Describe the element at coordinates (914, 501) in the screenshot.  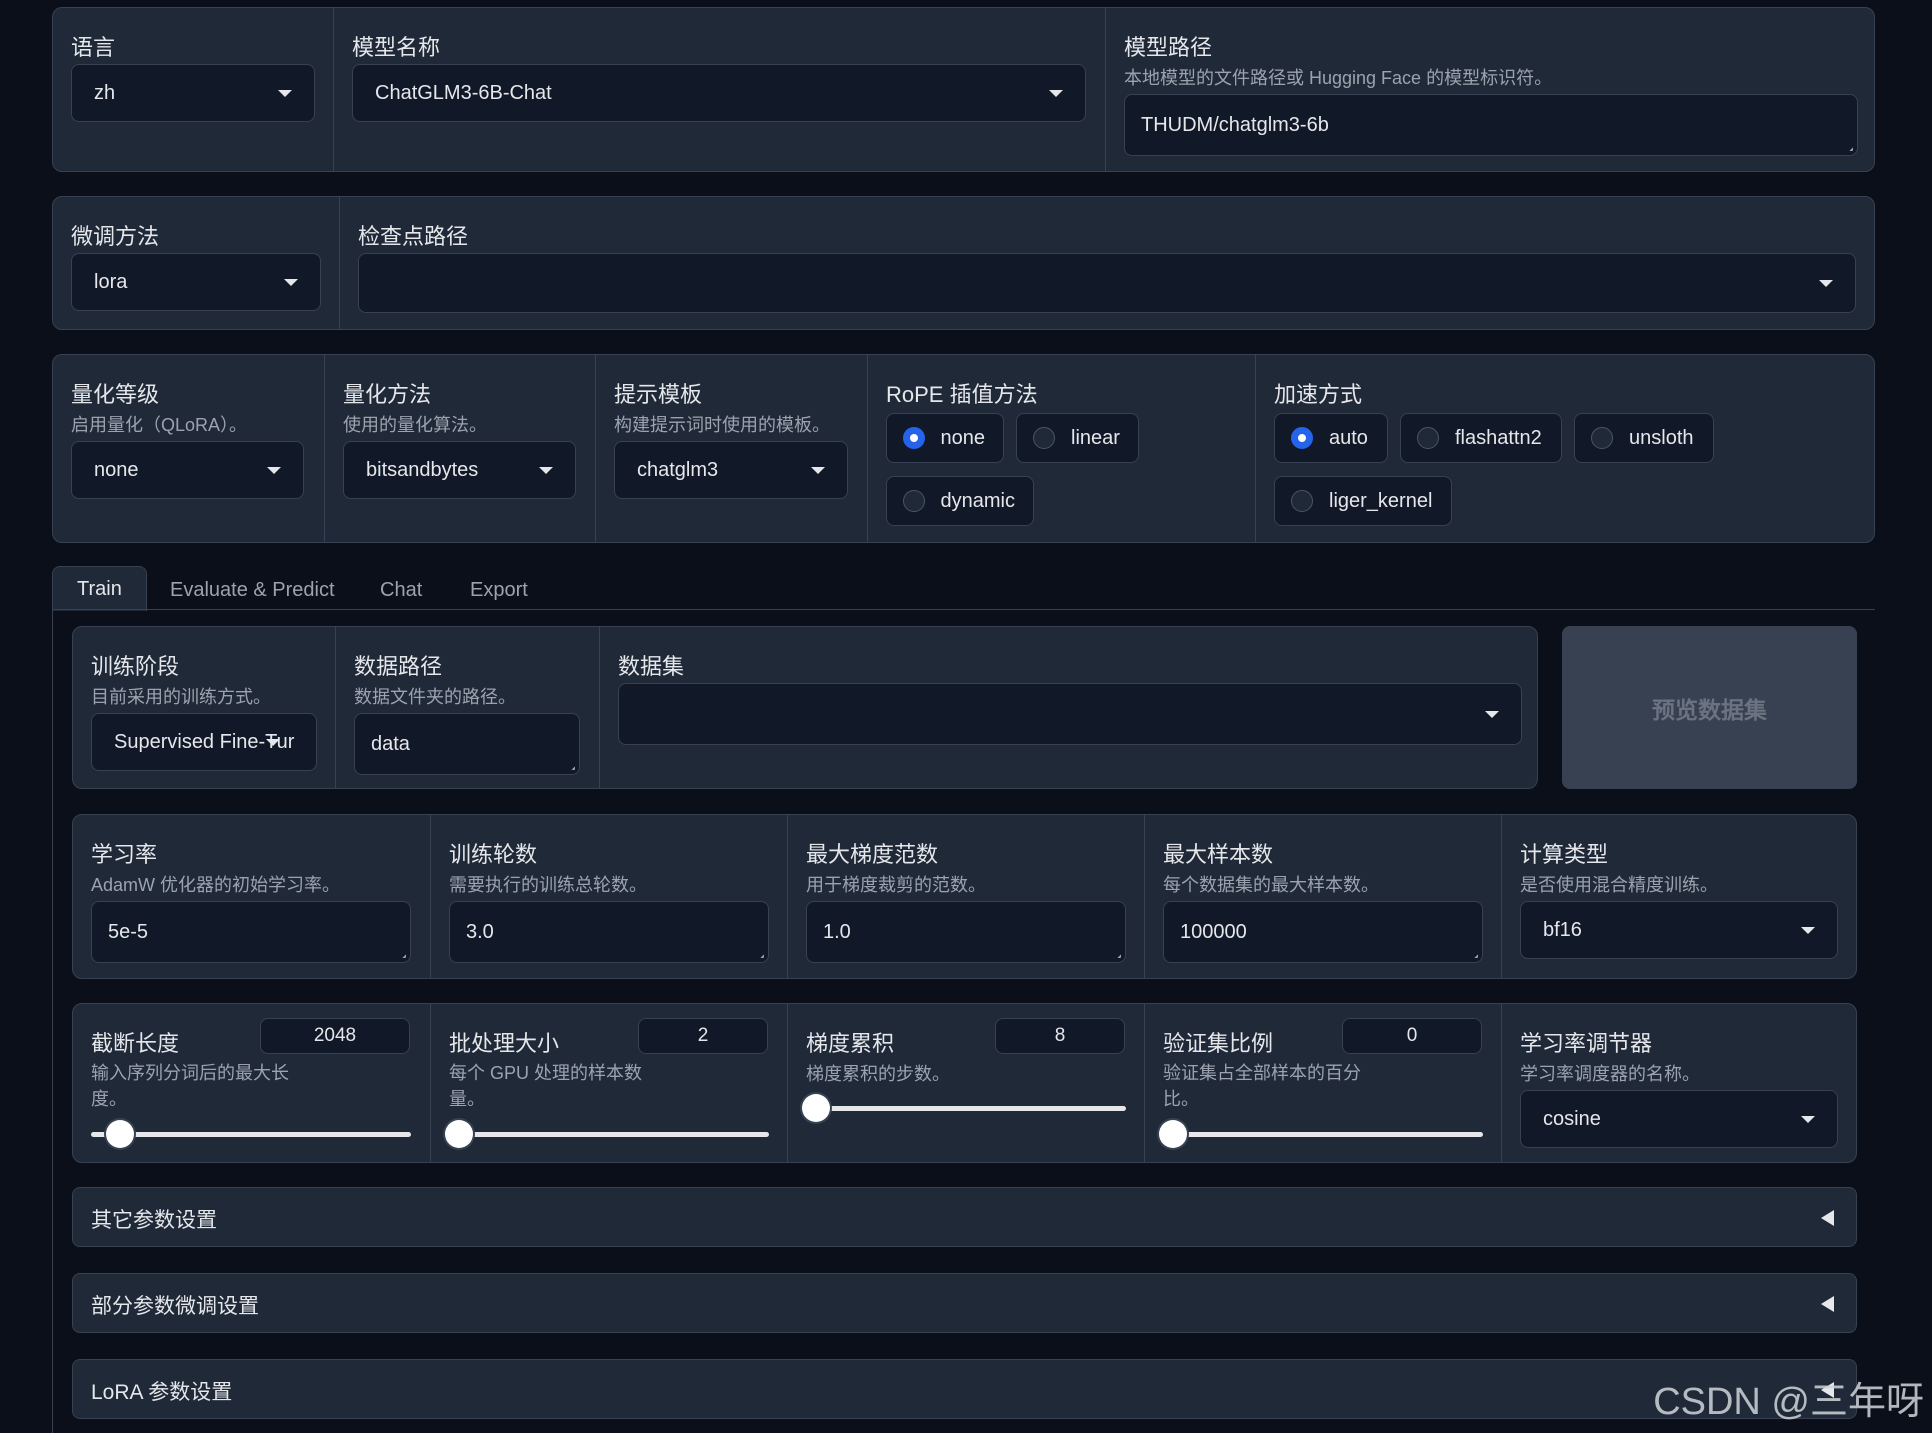
I see `radio-unselected-icon` at that location.